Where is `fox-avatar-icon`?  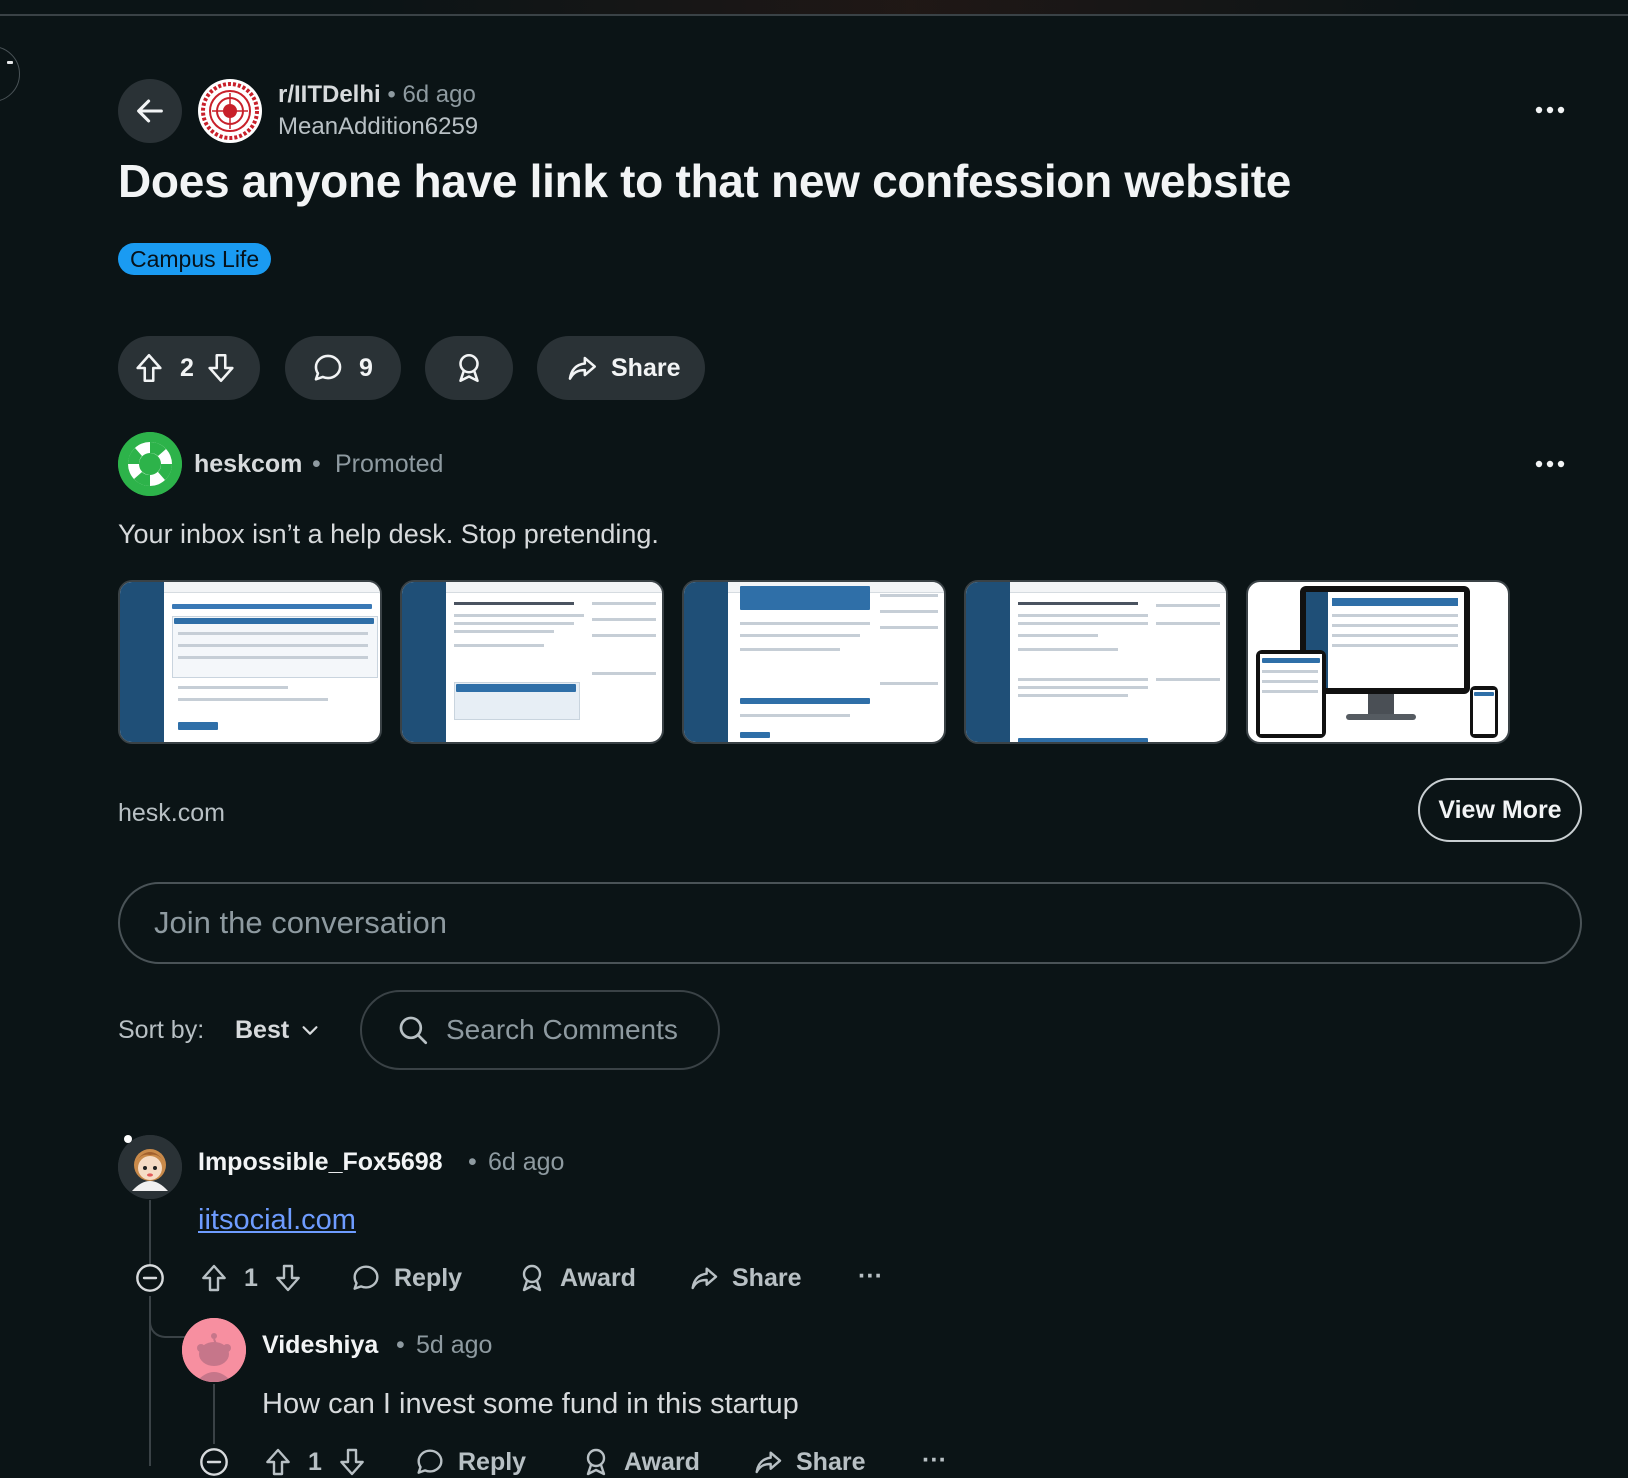 fox-avatar-icon is located at coordinates (150, 1167).